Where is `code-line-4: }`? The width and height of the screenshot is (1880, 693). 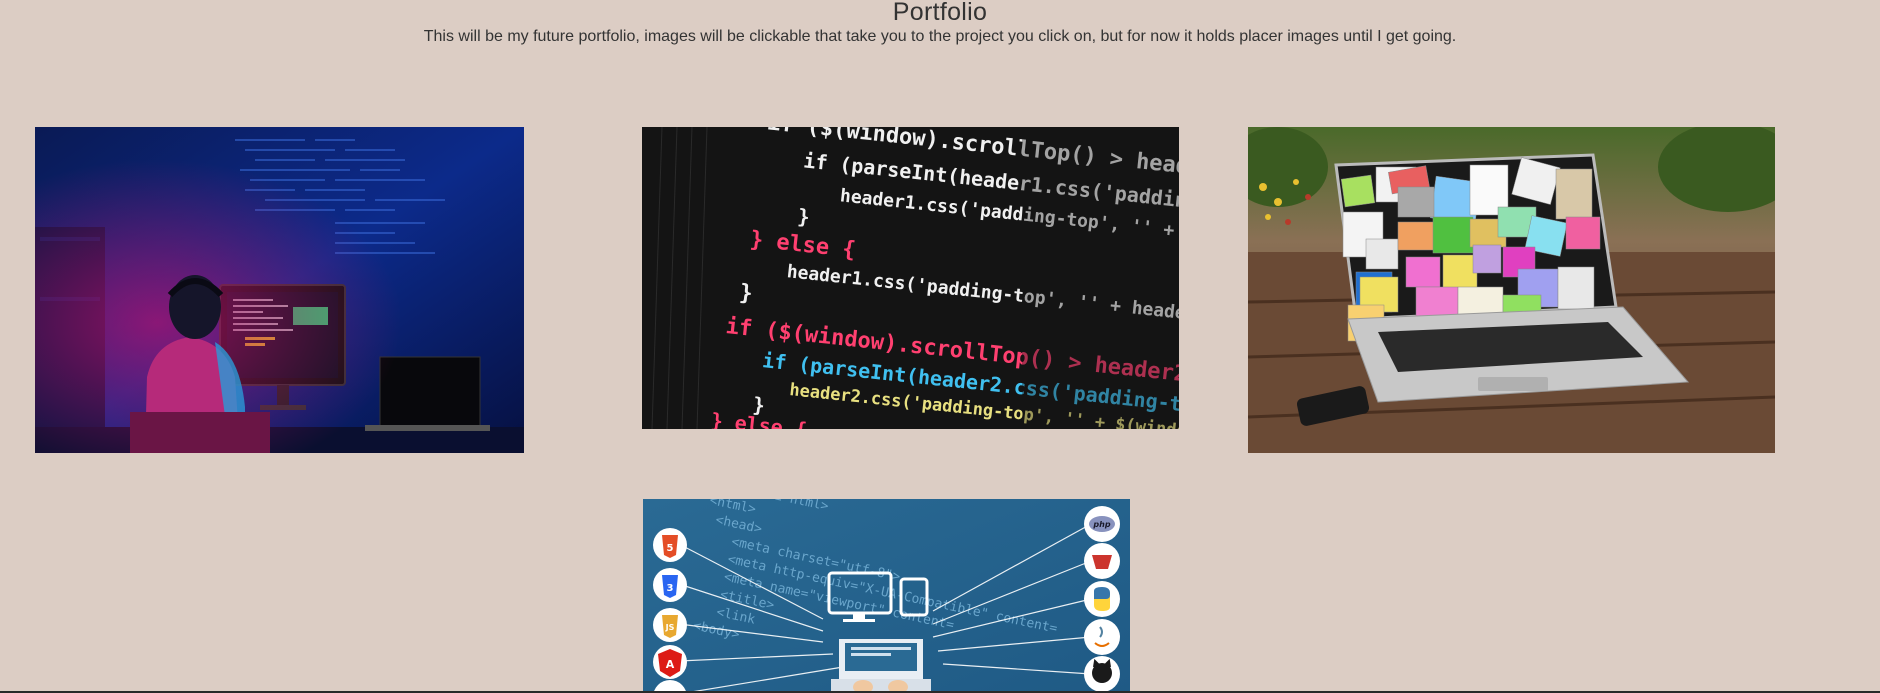
code-line-4: } is located at coordinates (804, 216).